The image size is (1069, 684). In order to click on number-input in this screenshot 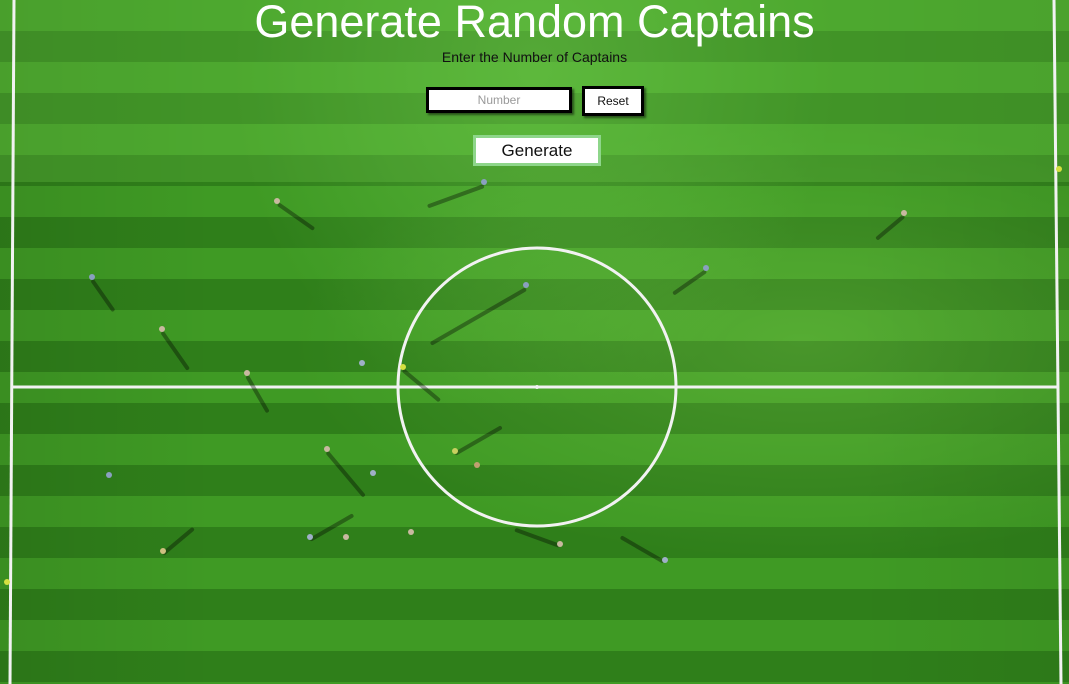, I will do `click(499, 100)`.